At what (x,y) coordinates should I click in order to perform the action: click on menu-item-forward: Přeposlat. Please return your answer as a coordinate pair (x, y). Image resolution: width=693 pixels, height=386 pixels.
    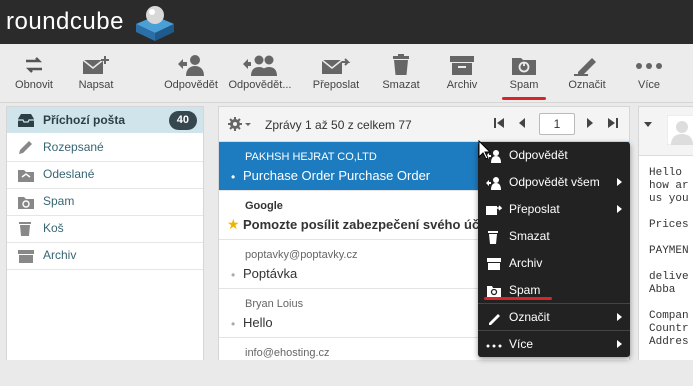
    Looking at the image, I should click on (554, 209).